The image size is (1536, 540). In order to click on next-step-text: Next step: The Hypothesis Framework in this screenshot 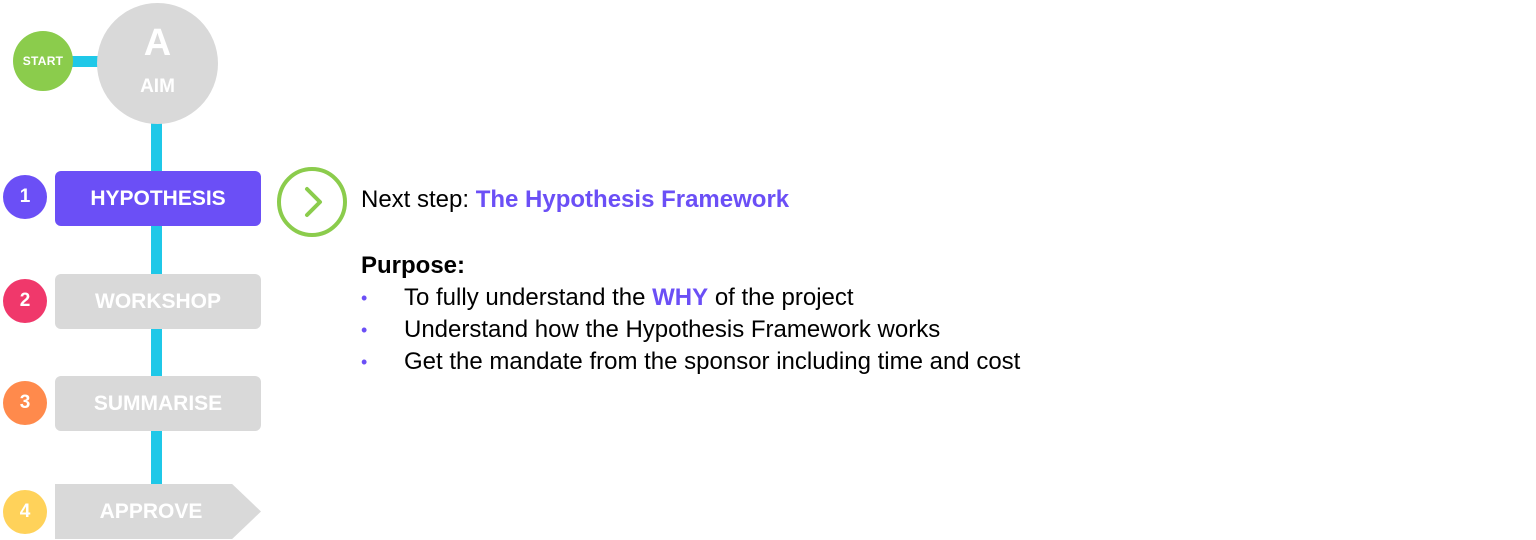, I will do `click(575, 200)`.